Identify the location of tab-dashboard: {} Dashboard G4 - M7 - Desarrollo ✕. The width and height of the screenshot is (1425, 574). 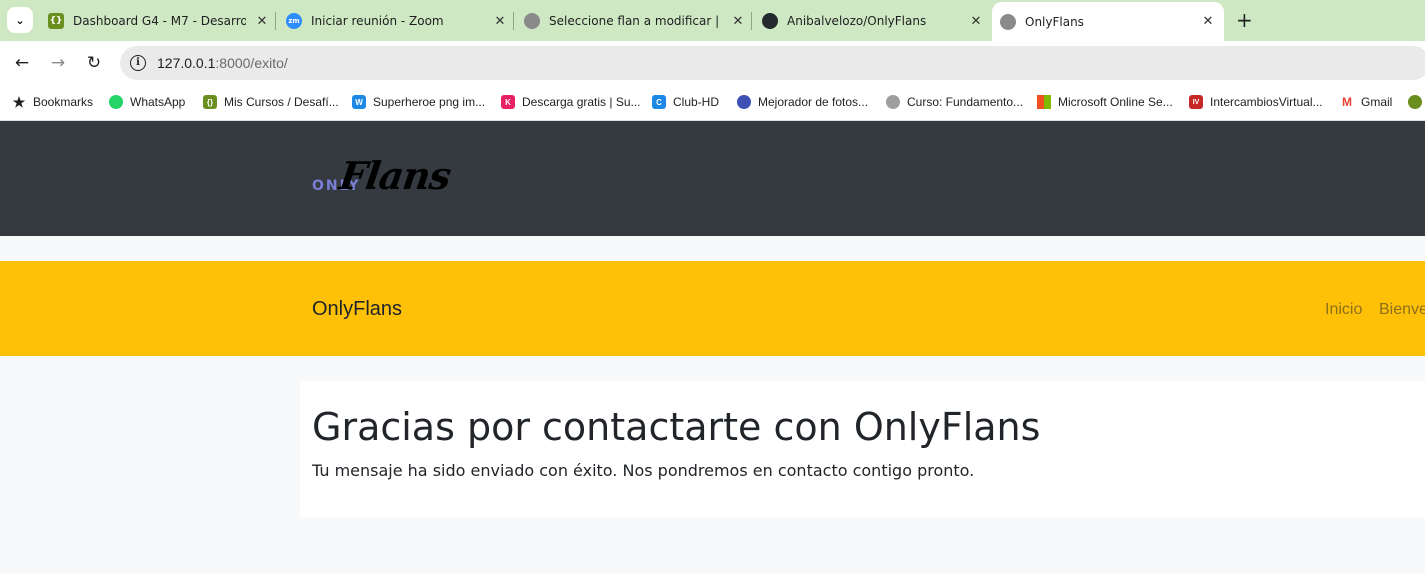
(159, 21).